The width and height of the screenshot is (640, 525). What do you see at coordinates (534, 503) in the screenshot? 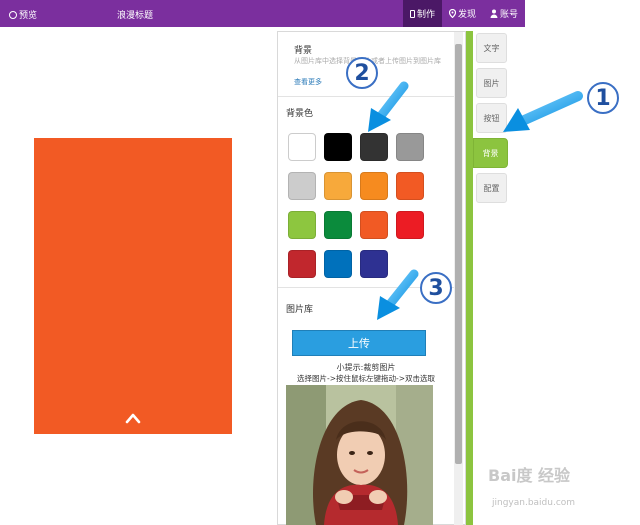
I see `watermark-url: jingyan.baidu.com` at bounding box center [534, 503].